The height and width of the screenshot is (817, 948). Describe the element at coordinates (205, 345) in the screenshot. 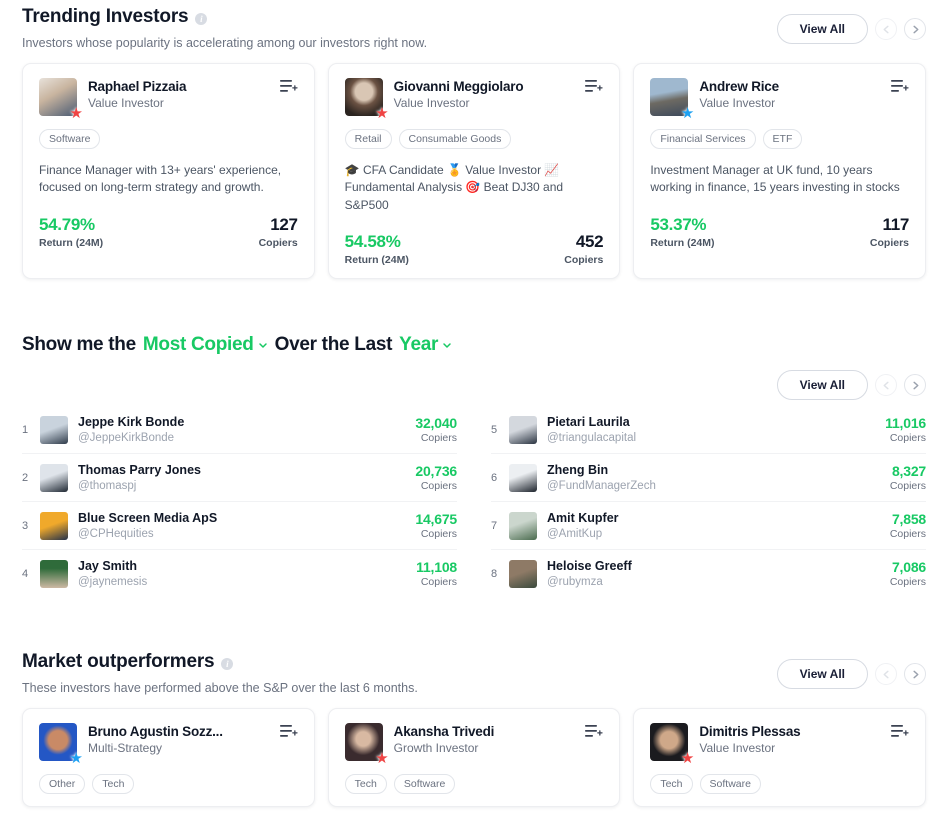

I see `metric-dropdown: Most Copied` at that location.